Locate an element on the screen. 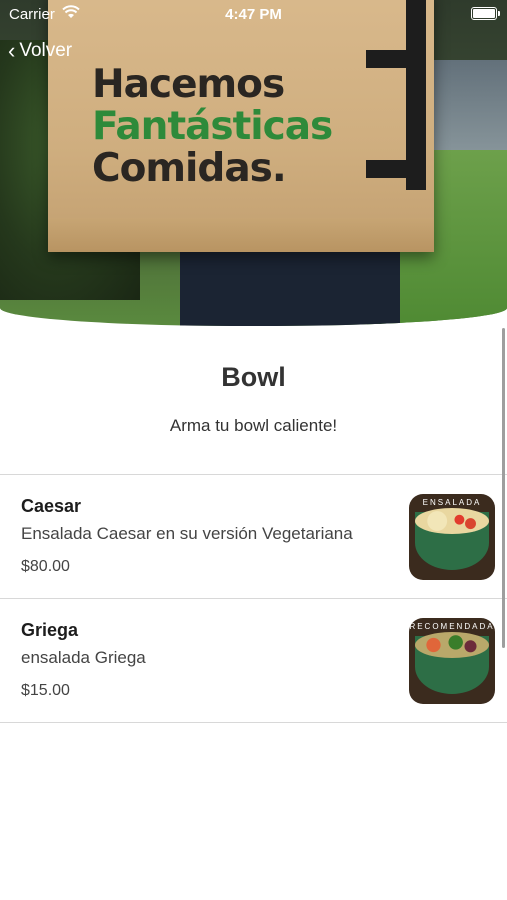 The image size is (507, 900). bag-bottom-fold is located at coordinates (241, 235).